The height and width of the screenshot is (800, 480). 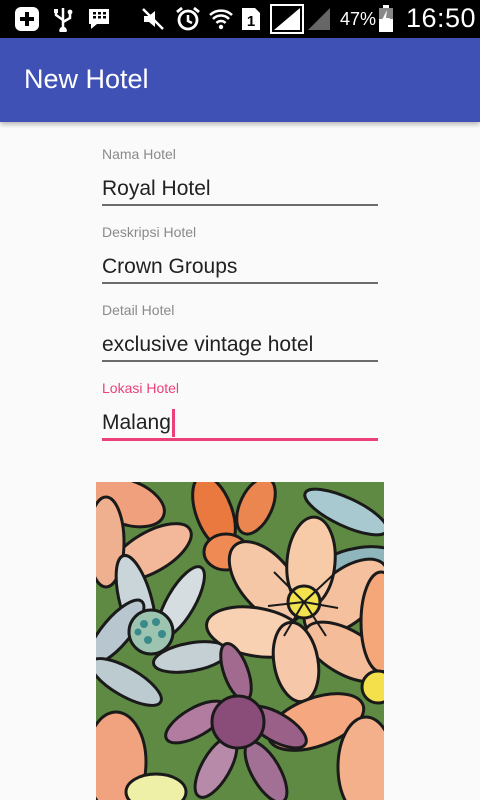 I want to click on clock: 16:50, so click(x=441, y=18).